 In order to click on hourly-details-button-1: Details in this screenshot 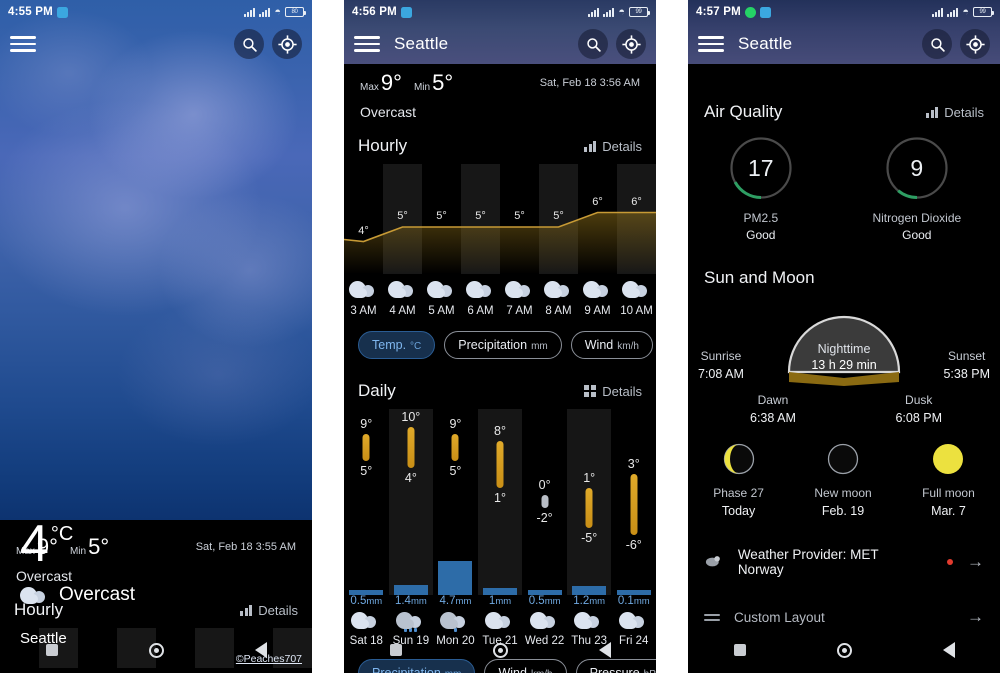, I will do `click(269, 610)`.